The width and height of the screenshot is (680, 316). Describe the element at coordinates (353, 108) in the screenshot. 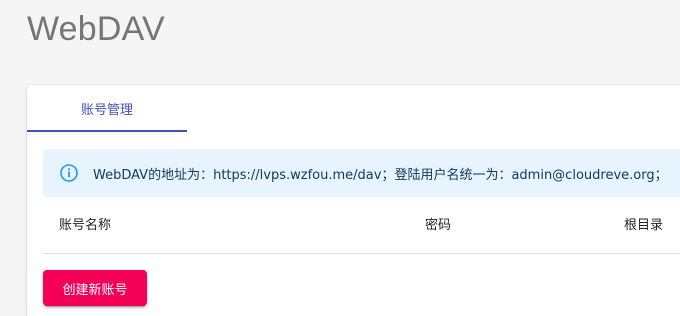

I see `tab-bar: 账号管理` at that location.